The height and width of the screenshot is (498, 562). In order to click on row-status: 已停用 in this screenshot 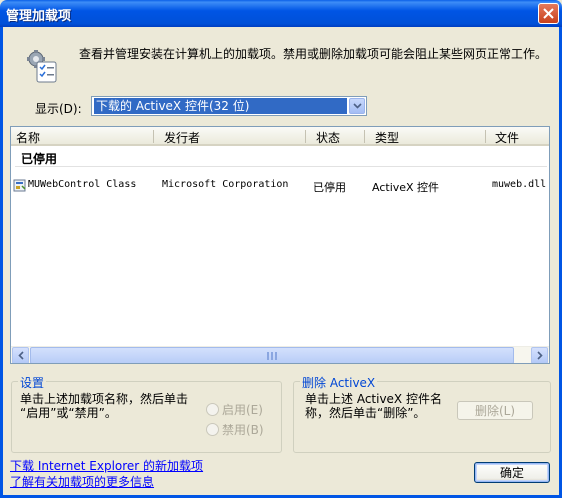, I will do `click(329, 187)`.